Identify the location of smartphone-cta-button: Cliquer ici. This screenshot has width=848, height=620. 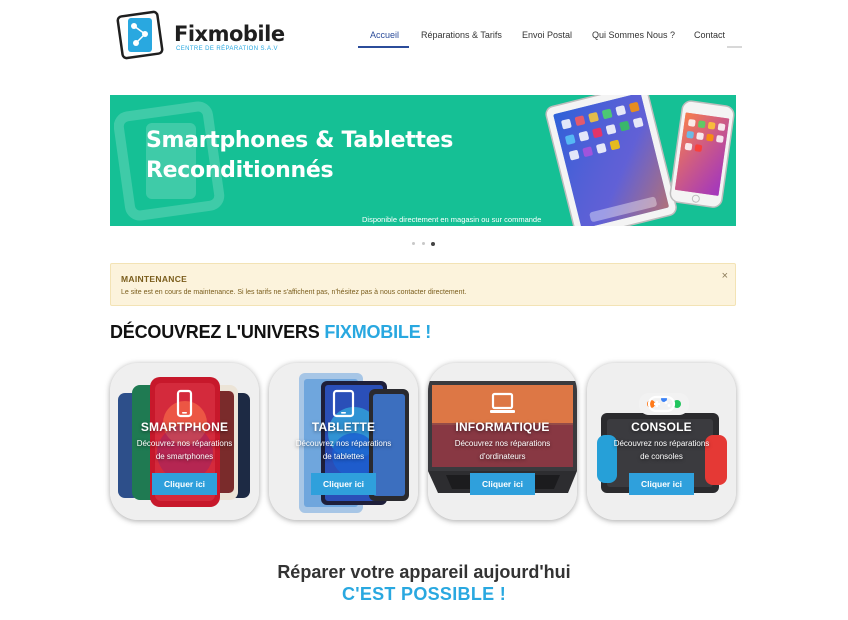
(184, 484).